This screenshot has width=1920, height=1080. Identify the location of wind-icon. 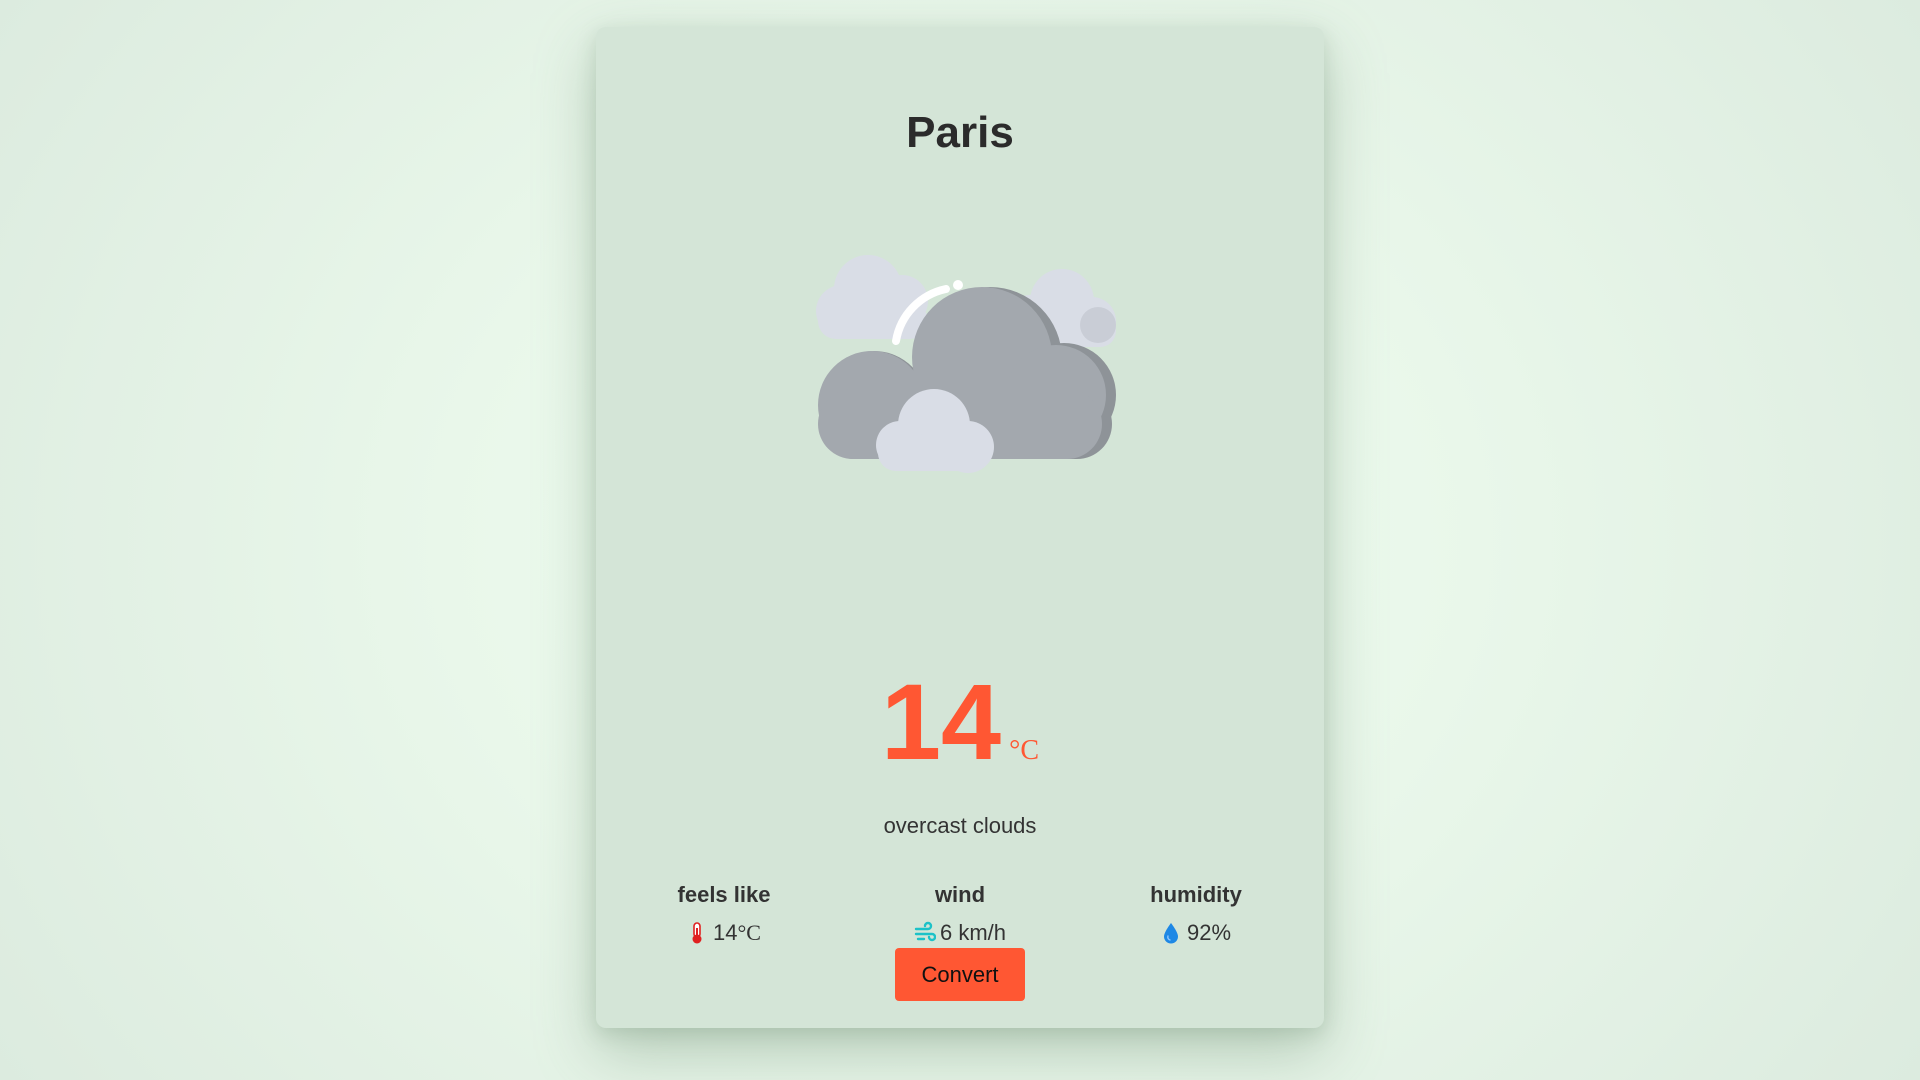
(925, 933).